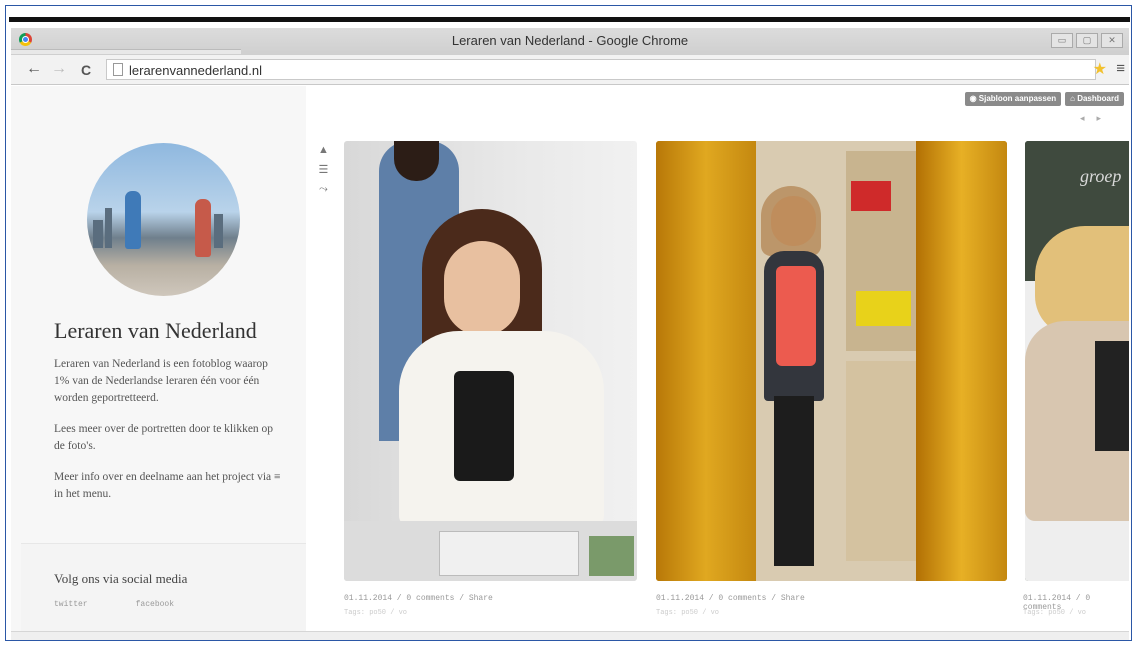  Describe the element at coordinates (1100, 69) in the screenshot. I see `bookmark-star-icon: ★` at that location.